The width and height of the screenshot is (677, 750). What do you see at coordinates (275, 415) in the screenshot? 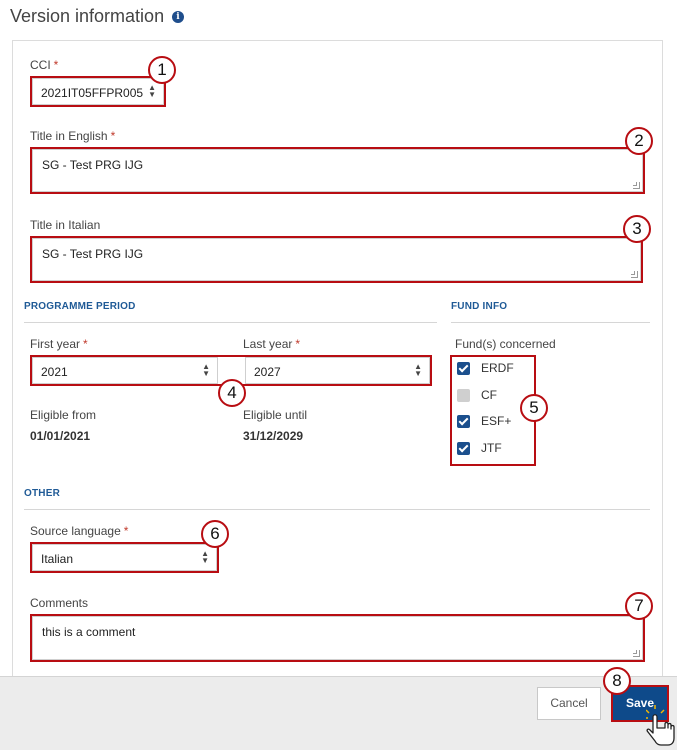
I see `eligible-until-label: Eligible until` at bounding box center [275, 415].